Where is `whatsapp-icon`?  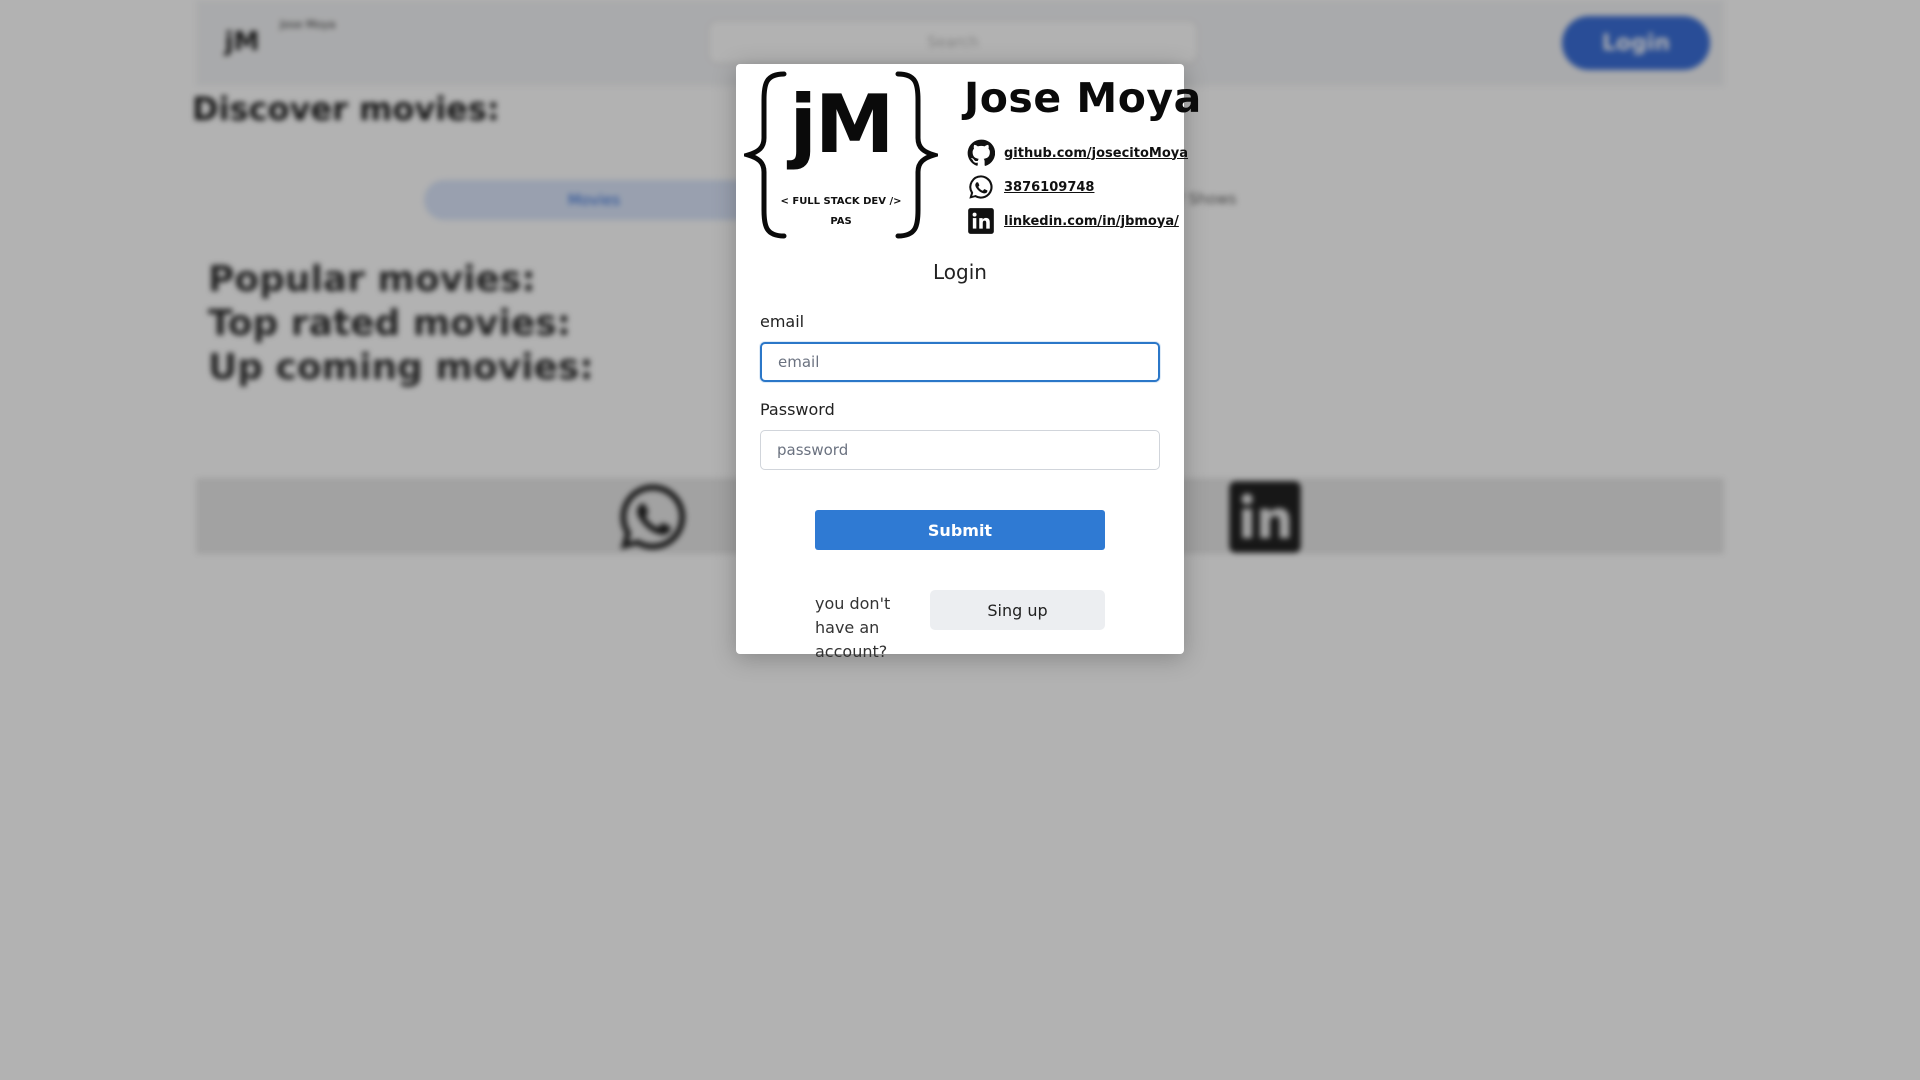
whatsapp-icon is located at coordinates (981, 187).